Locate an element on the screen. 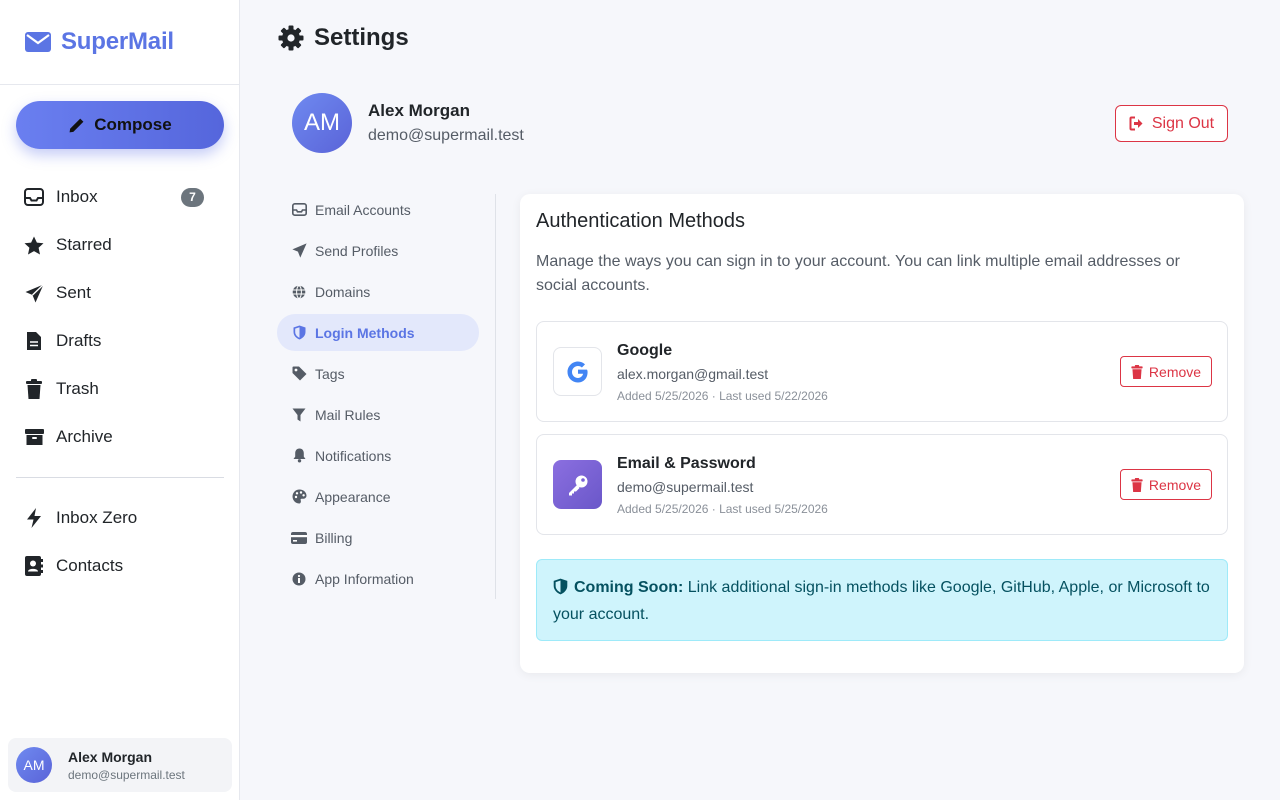 The width and height of the screenshot is (1280, 800). settings-nav-appearance: Appearance is located at coordinates (378, 496).